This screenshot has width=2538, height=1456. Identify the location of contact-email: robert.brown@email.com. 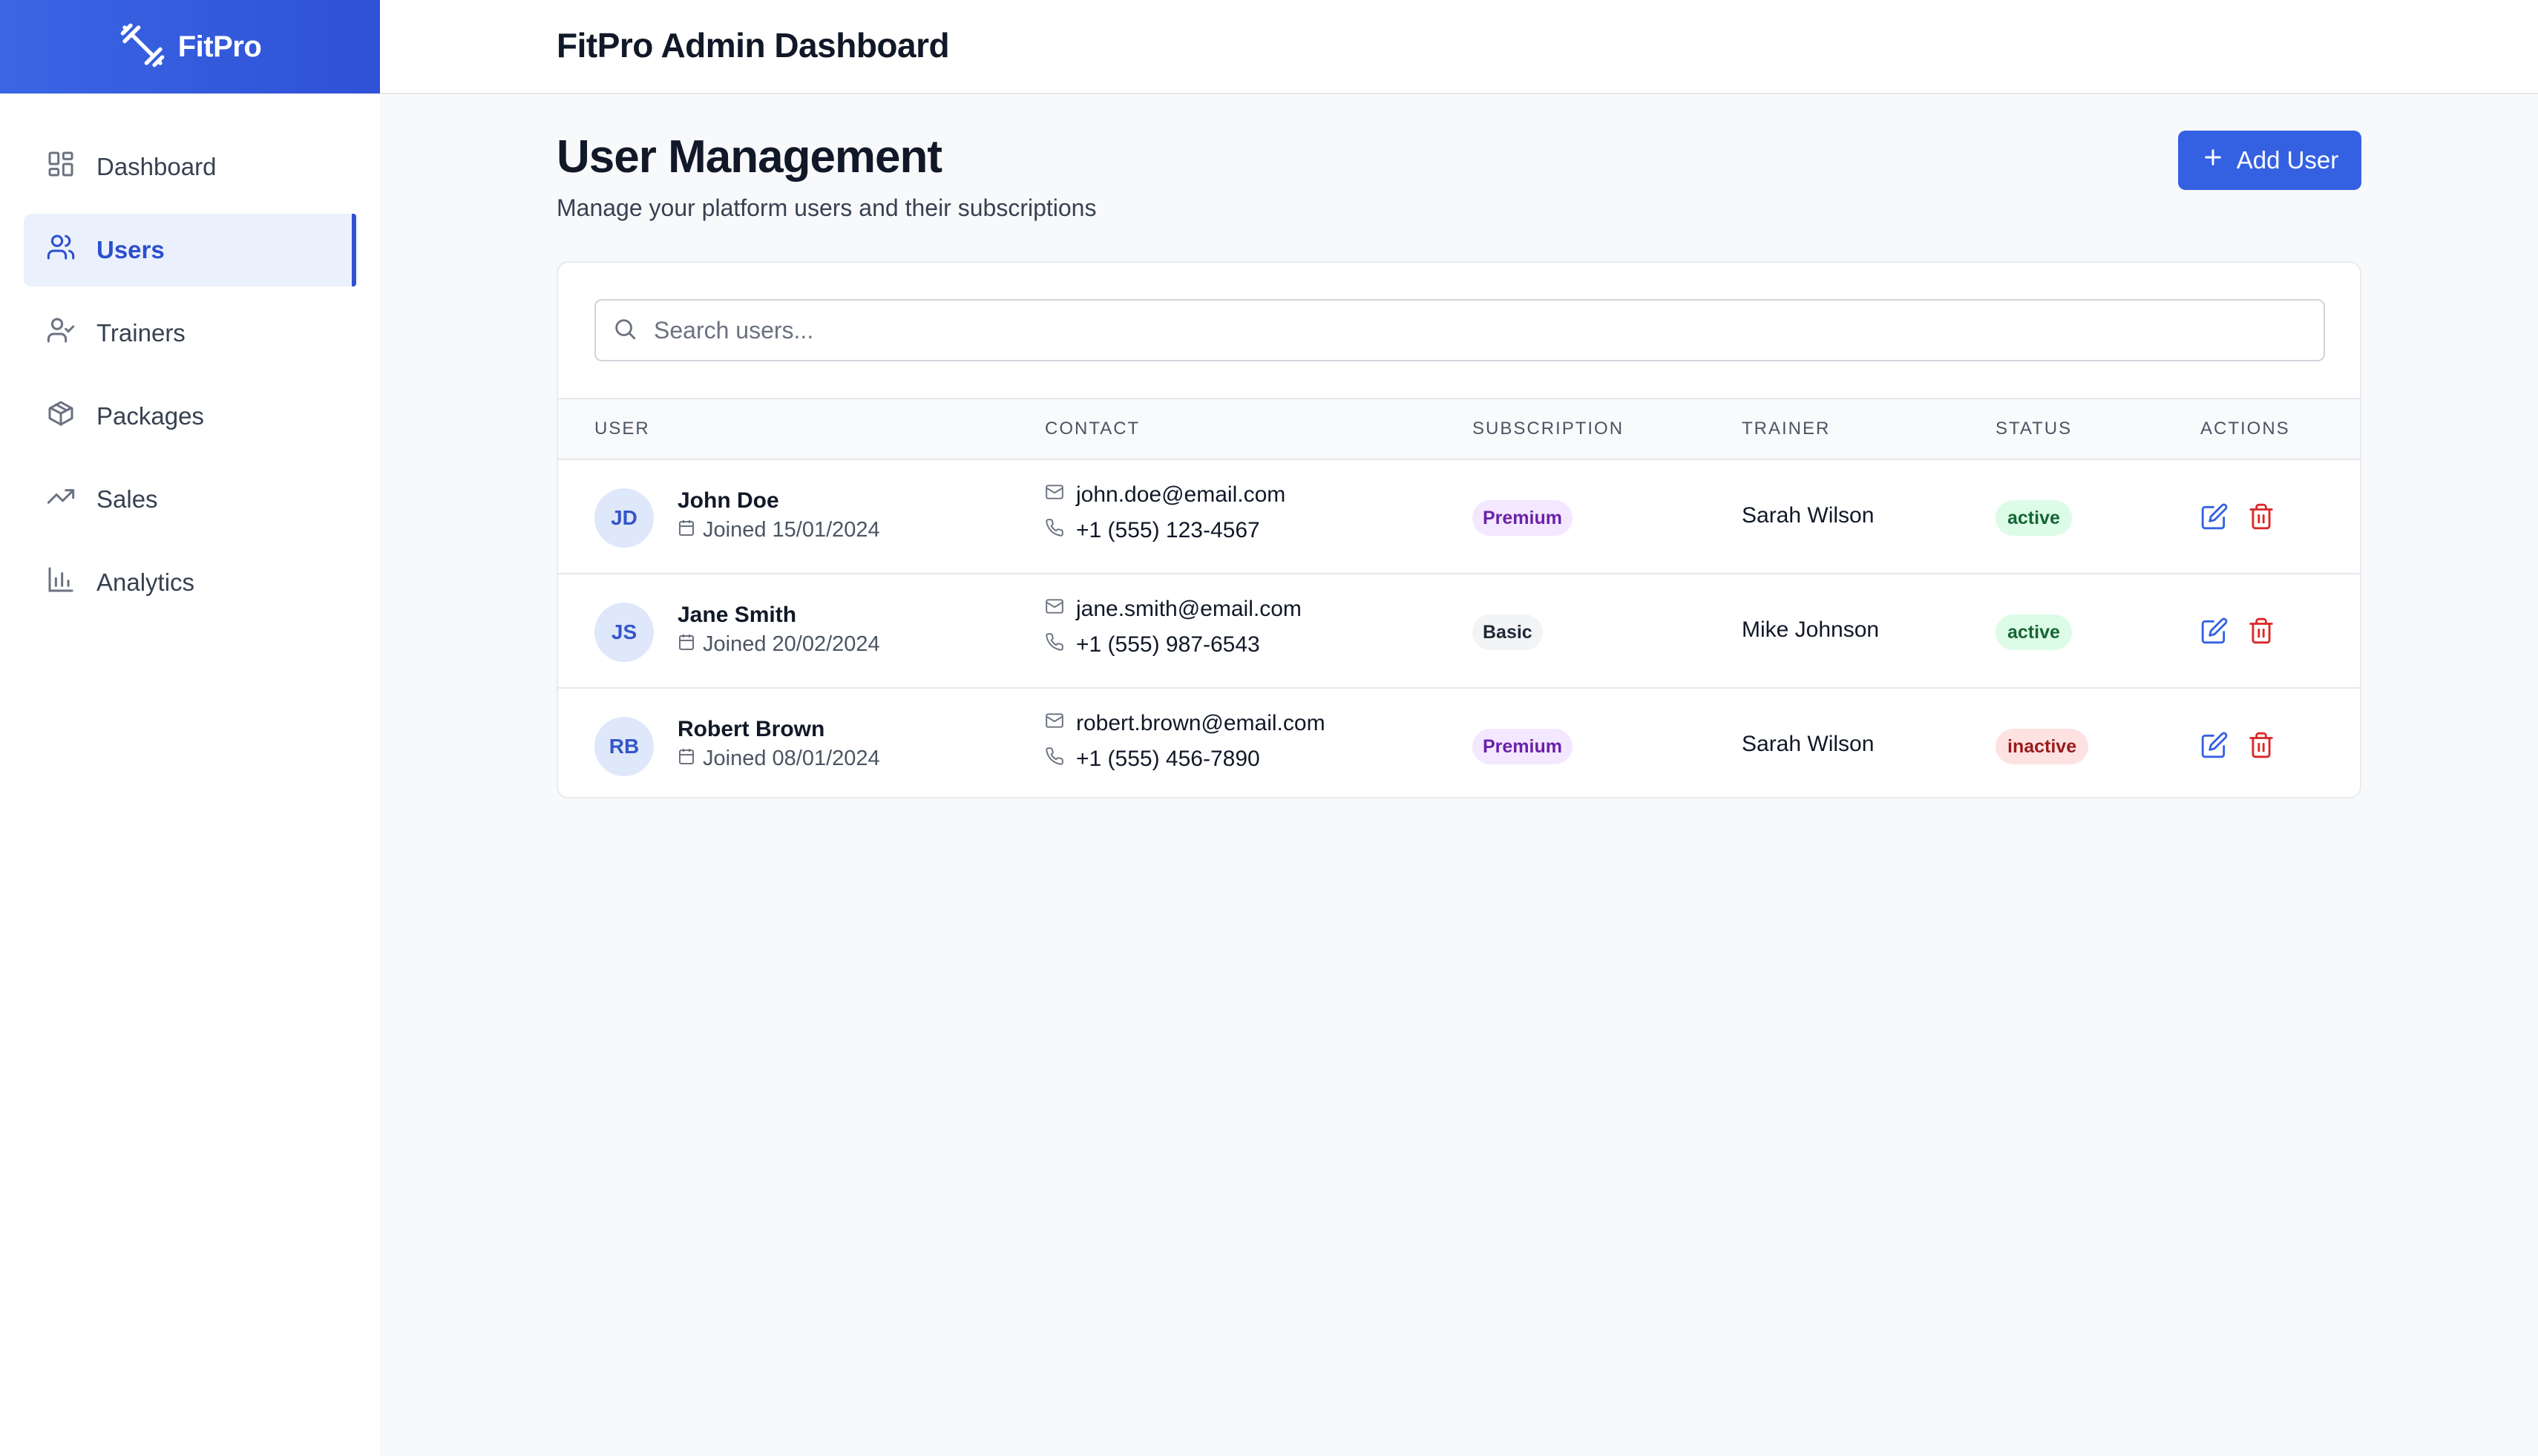
(1185, 724).